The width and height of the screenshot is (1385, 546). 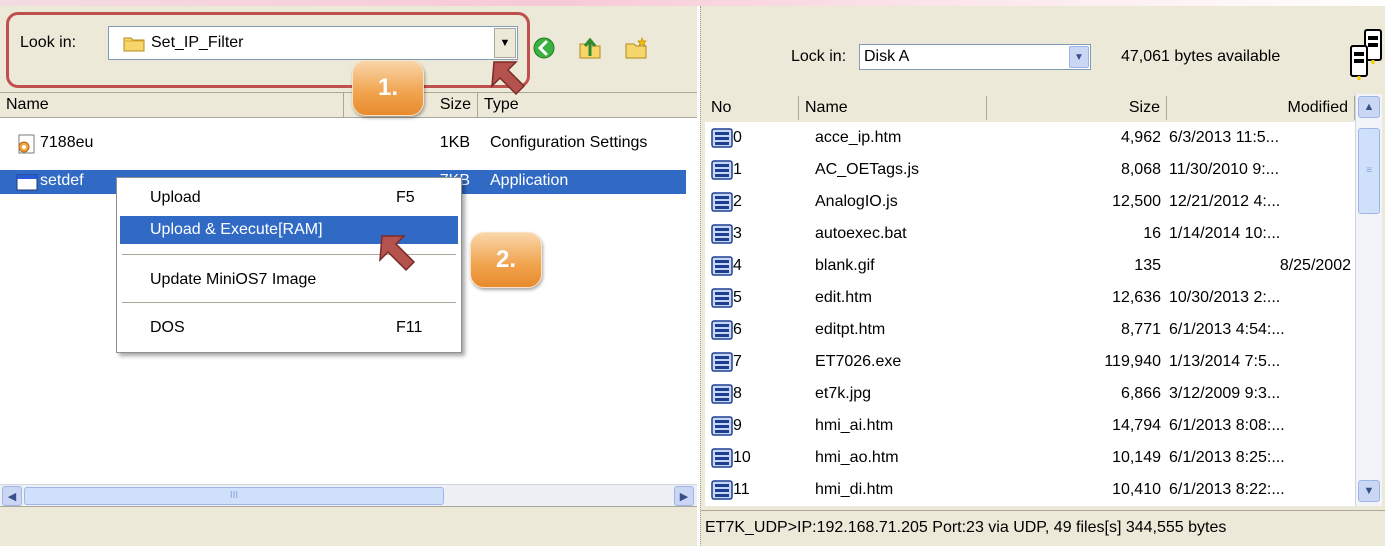 What do you see at coordinates (236, 229) in the screenshot?
I see `menu-item-label: Upload & Execute[RAM]` at bounding box center [236, 229].